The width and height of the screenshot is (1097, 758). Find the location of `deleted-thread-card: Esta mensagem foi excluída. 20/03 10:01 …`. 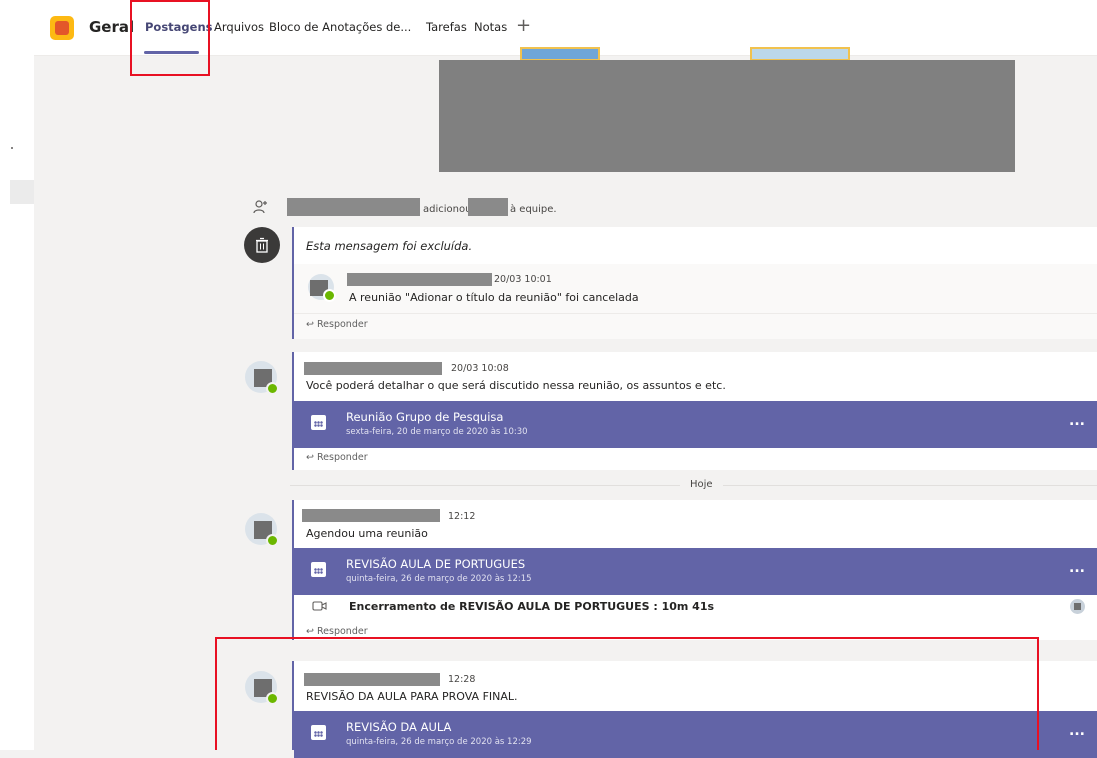

deleted-thread-card: Esta mensagem foi excluída. 20/03 10:01 … is located at coordinates (694, 283).